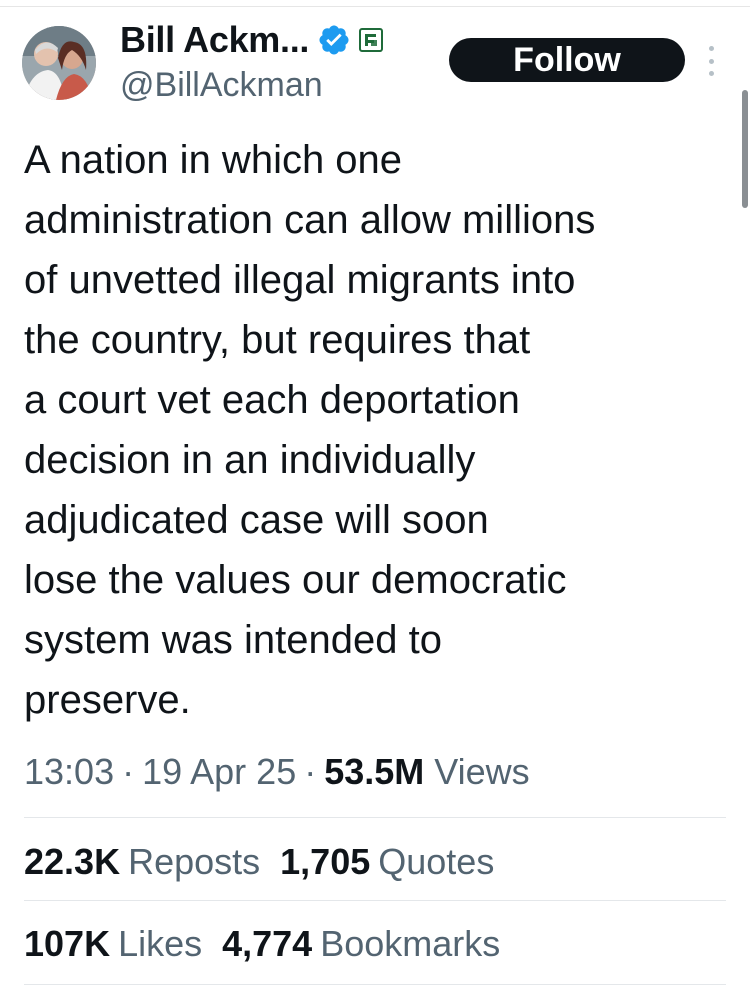  I want to click on tweet-meta: 13:03 · 19 Apr 25 · 53.5M Views, so click(277, 772).